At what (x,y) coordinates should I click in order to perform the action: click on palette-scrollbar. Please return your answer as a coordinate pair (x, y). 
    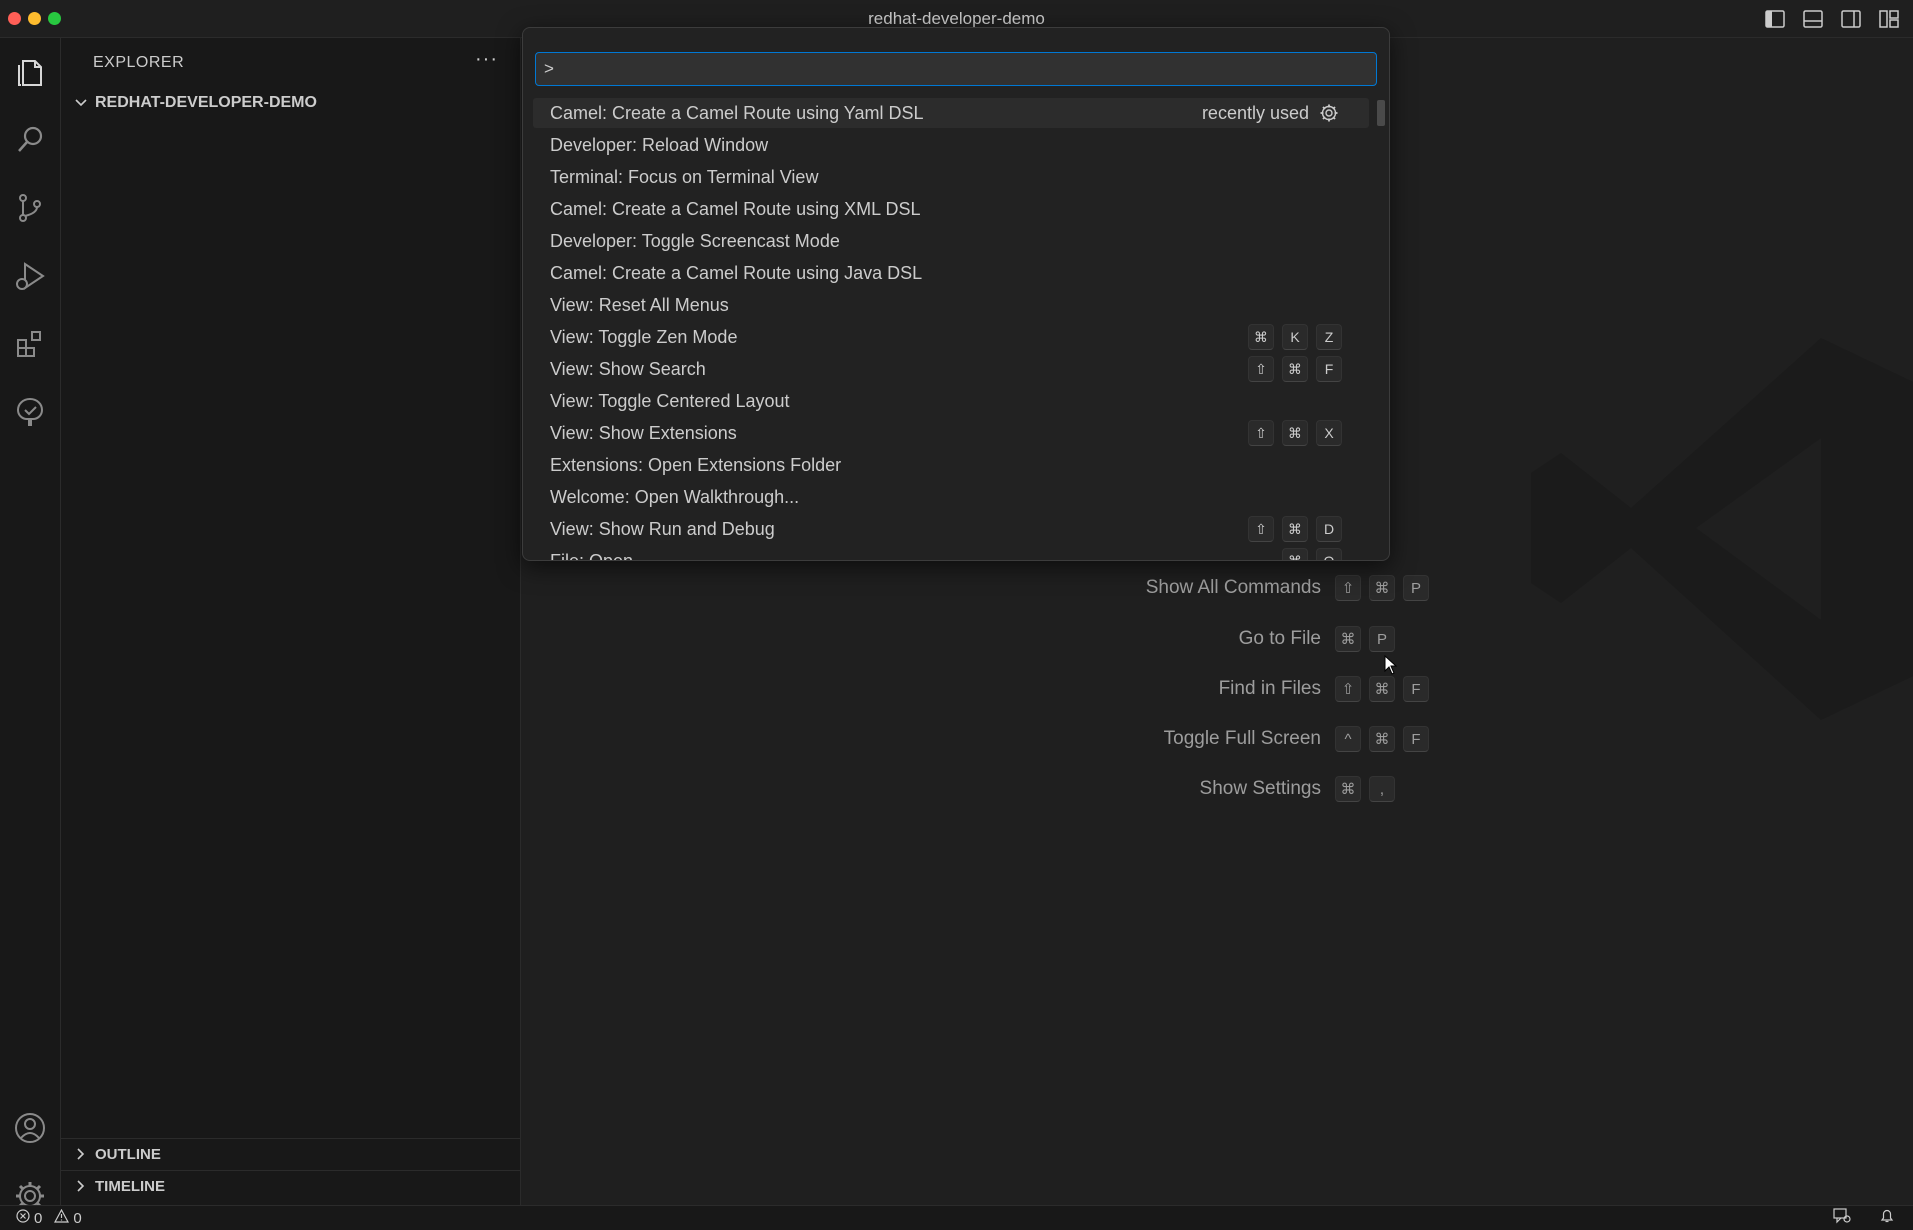
    Looking at the image, I should click on (1381, 113).